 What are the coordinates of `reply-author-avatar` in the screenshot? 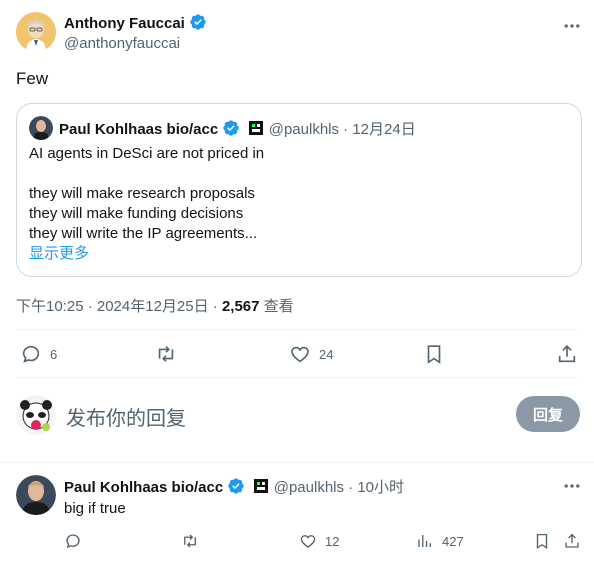 It's located at (36, 495).